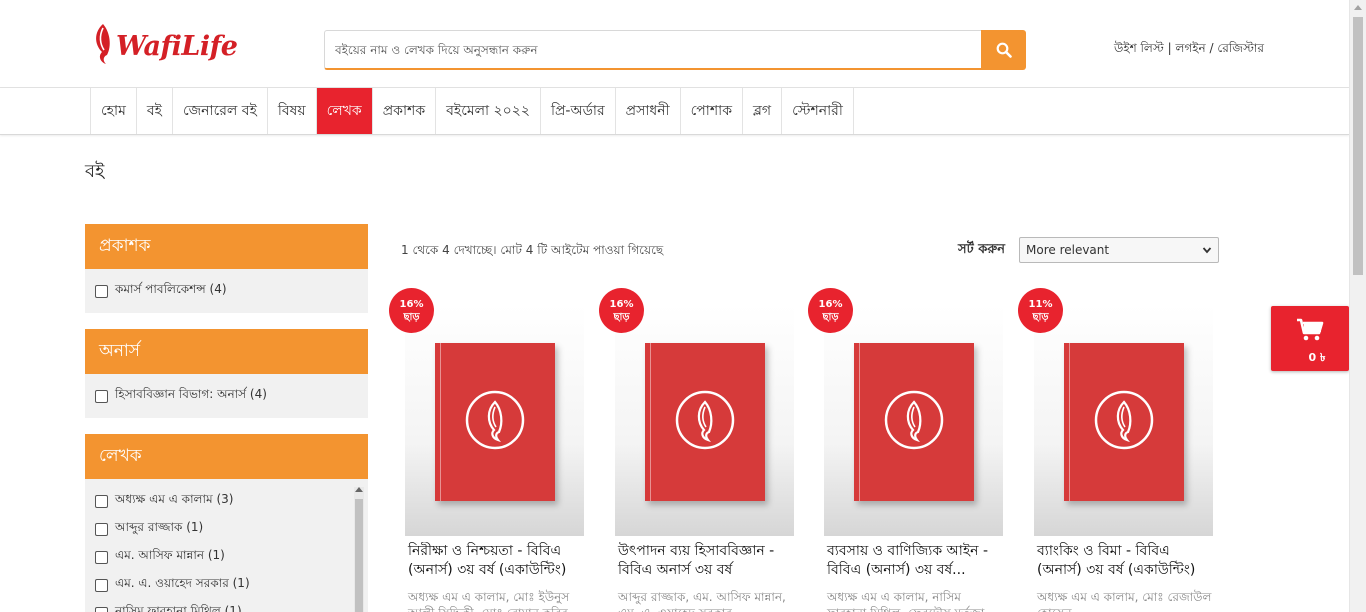 The image size is (1366, 612). What do you see at coordinates (174, 499) in the screenshot?
I see `filter-option-label: অধ্যক্ষ এম এ কালাম (3)` at bounding box center [174, 499].